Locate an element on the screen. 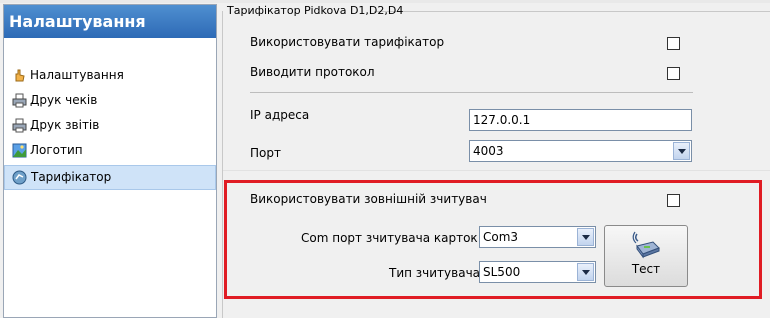 This screenshot has width=770, height=318. sidebar-item-label: Тарифікатор is located at coordinates (71, 177).